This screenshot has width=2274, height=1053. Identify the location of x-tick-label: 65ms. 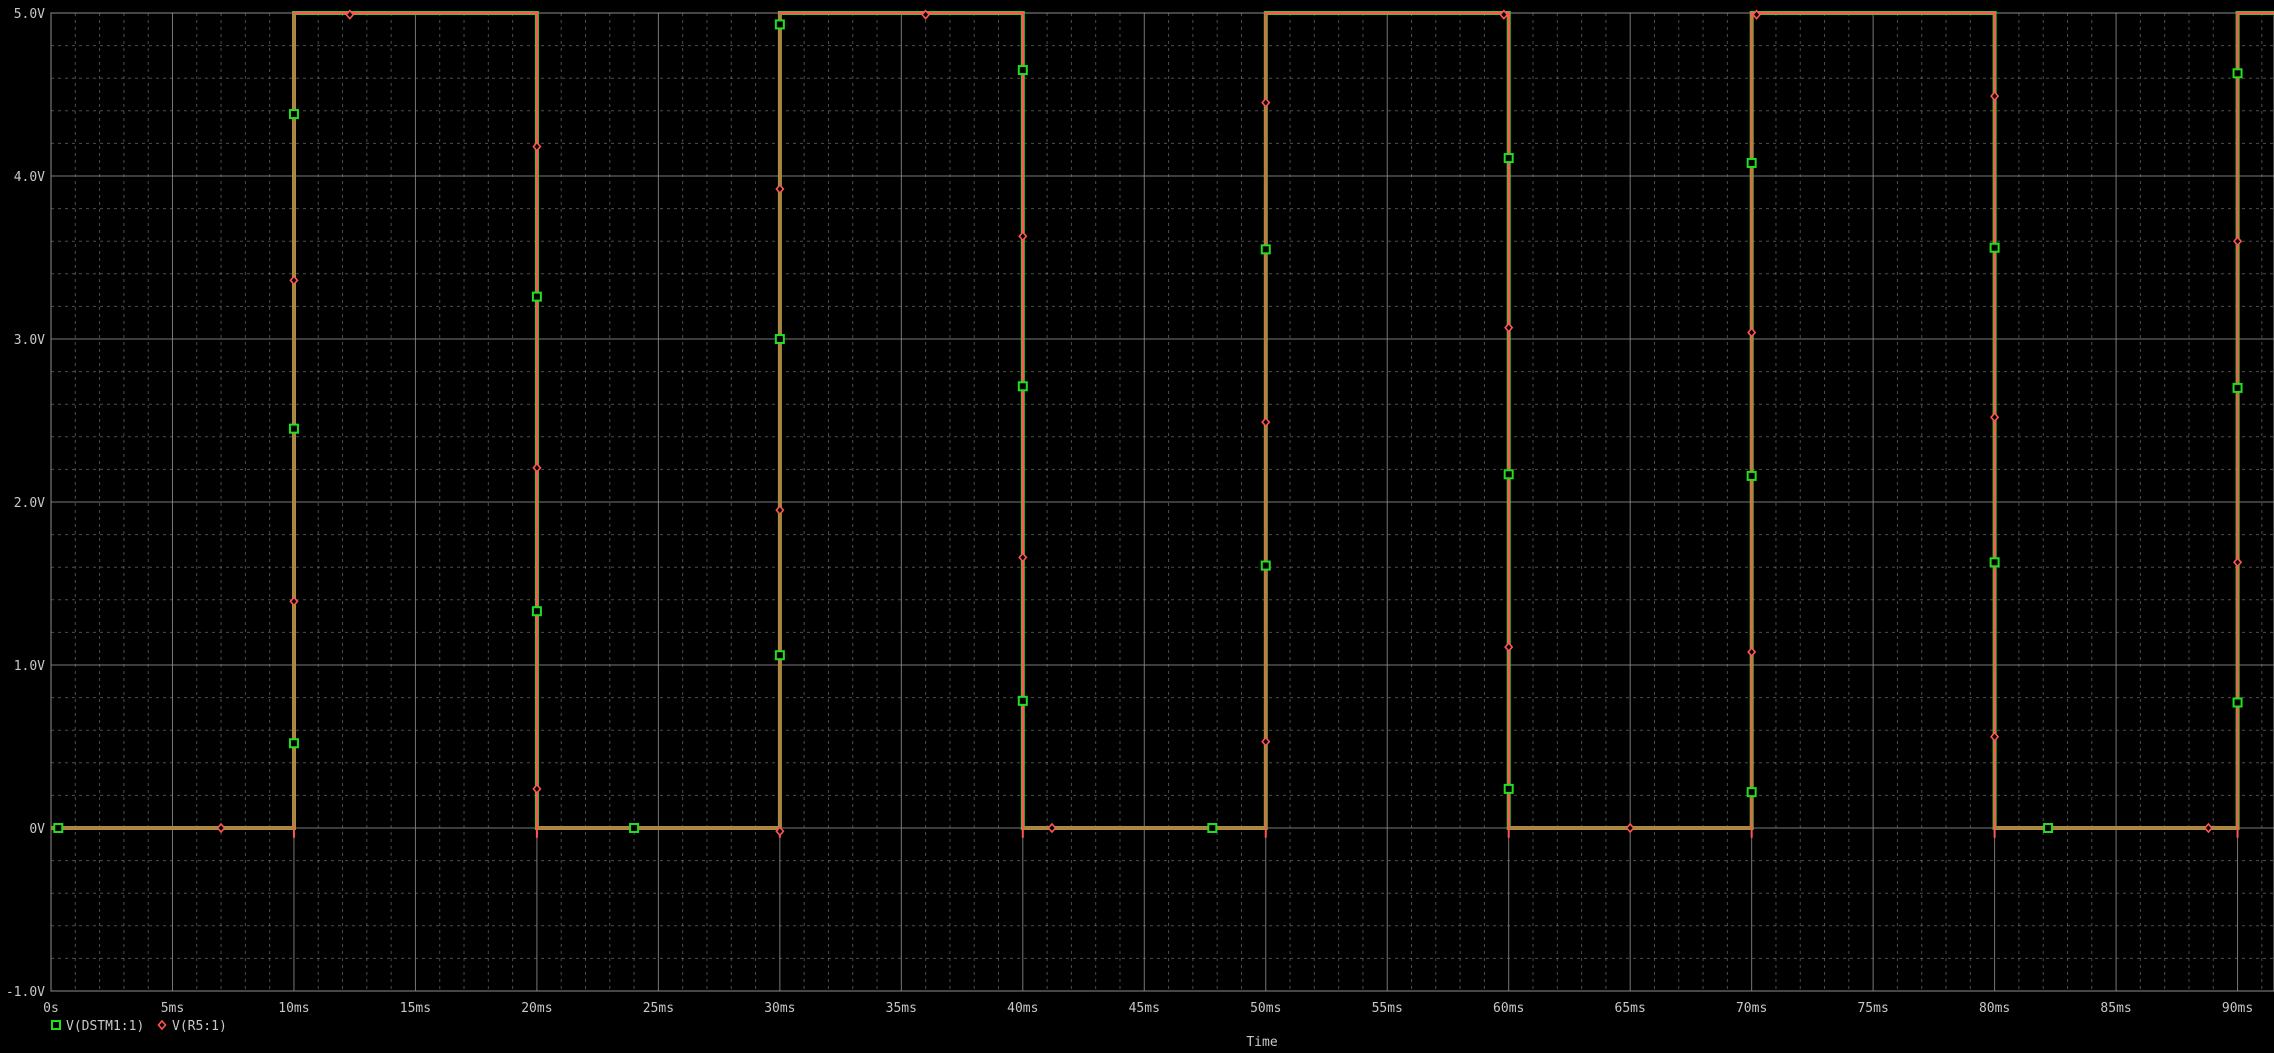
(1630, 1008).